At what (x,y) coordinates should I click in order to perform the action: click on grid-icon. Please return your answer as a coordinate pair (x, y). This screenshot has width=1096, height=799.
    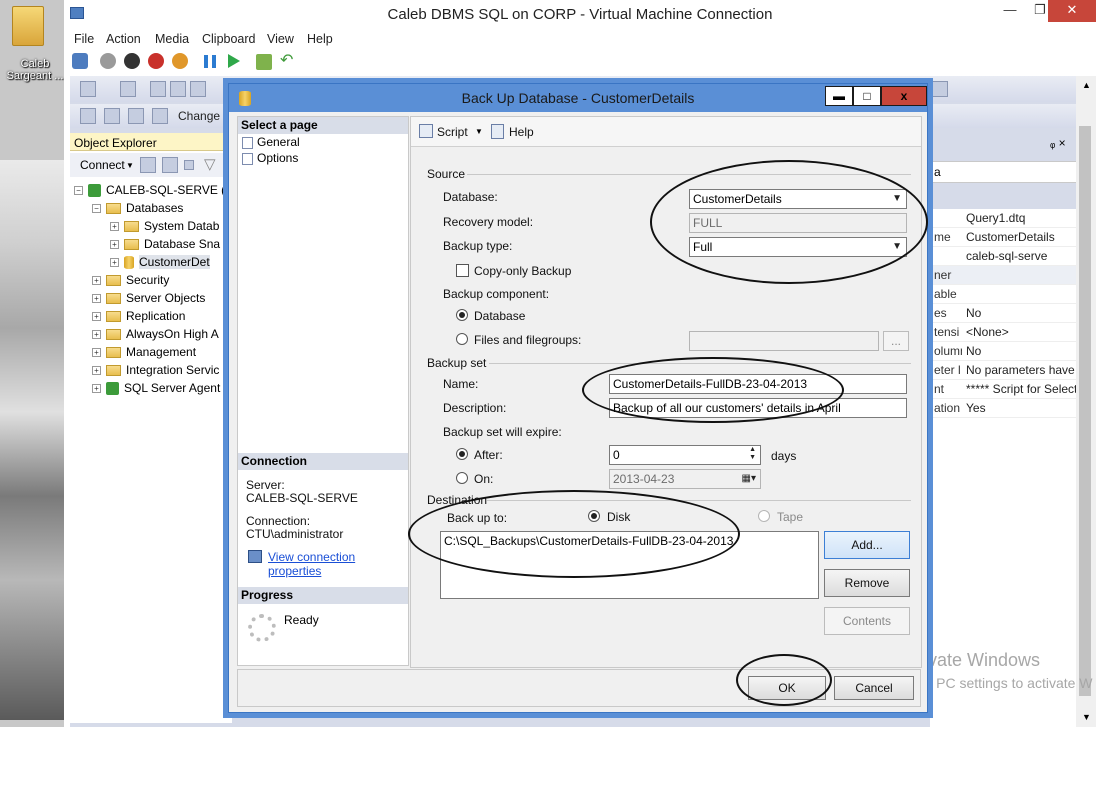
    Looking at the image, I should click on (128, 89).